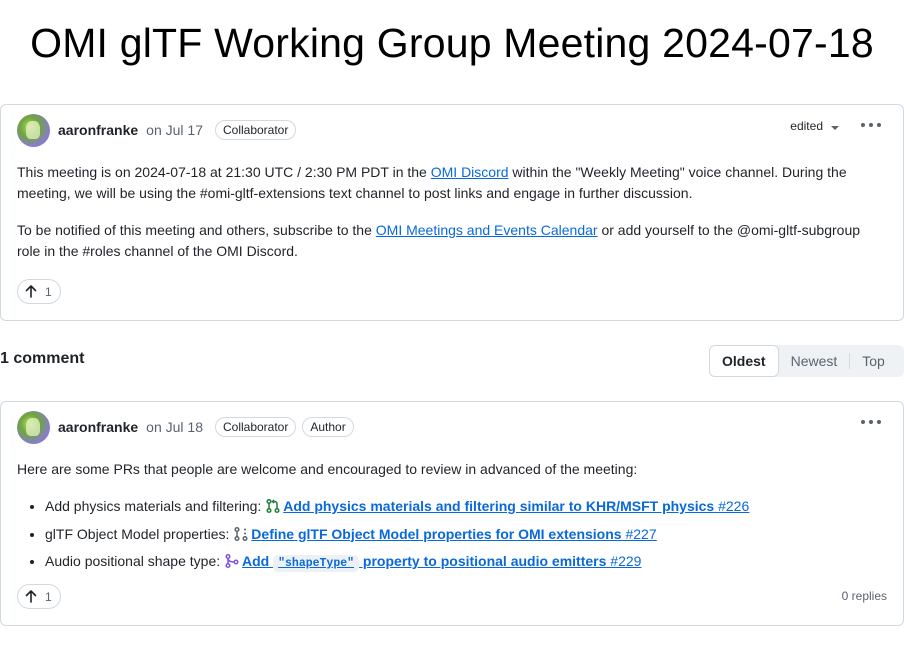 The width and height of the screenshot is (904, 646). I want to click on pr-list: Add physics materials and filtering, so click(447, 535).